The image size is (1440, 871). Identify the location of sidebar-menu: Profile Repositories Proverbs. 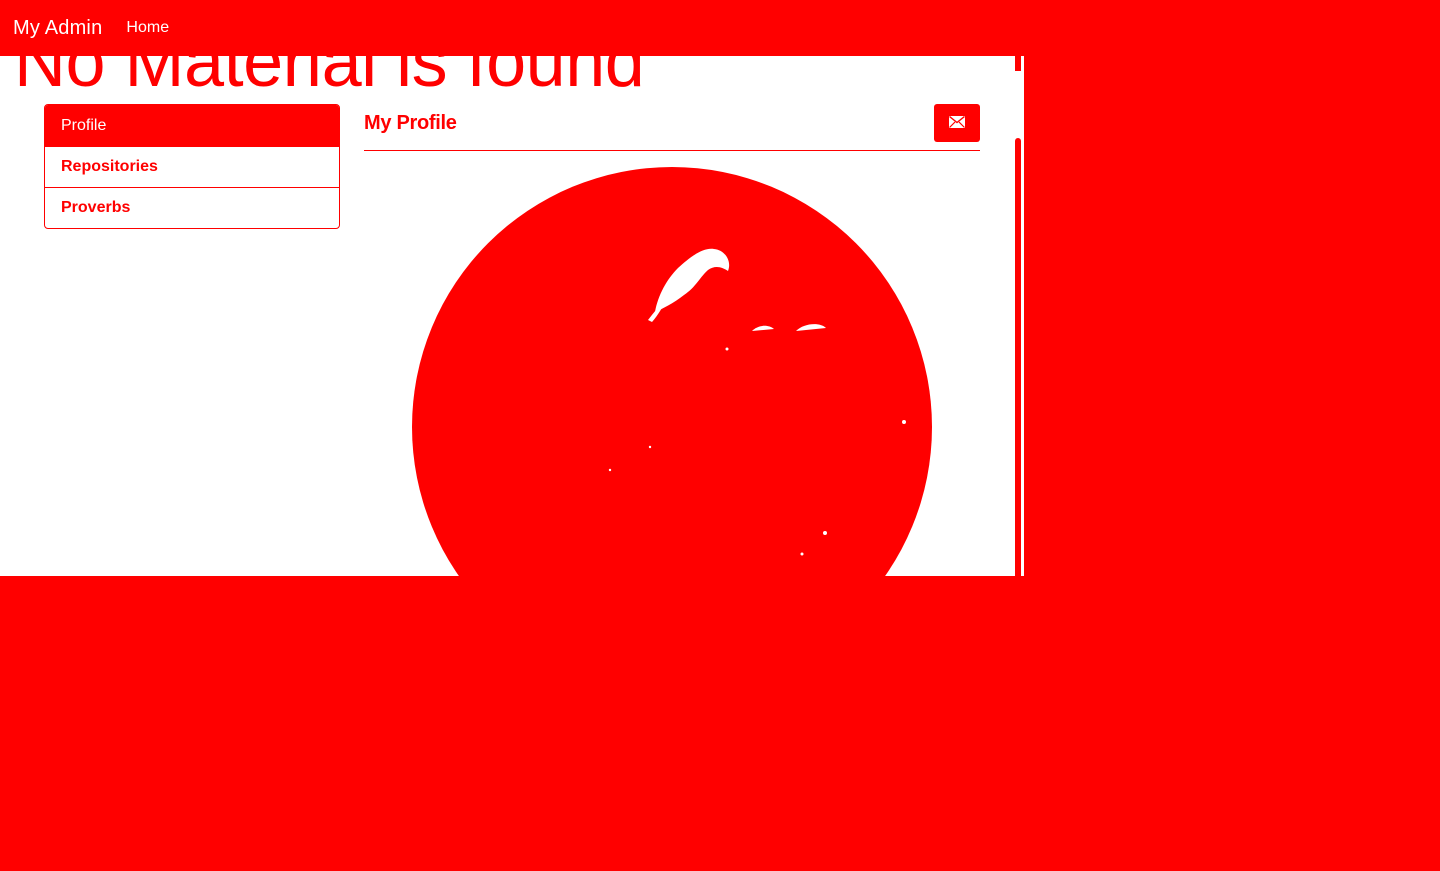
(192, 166).